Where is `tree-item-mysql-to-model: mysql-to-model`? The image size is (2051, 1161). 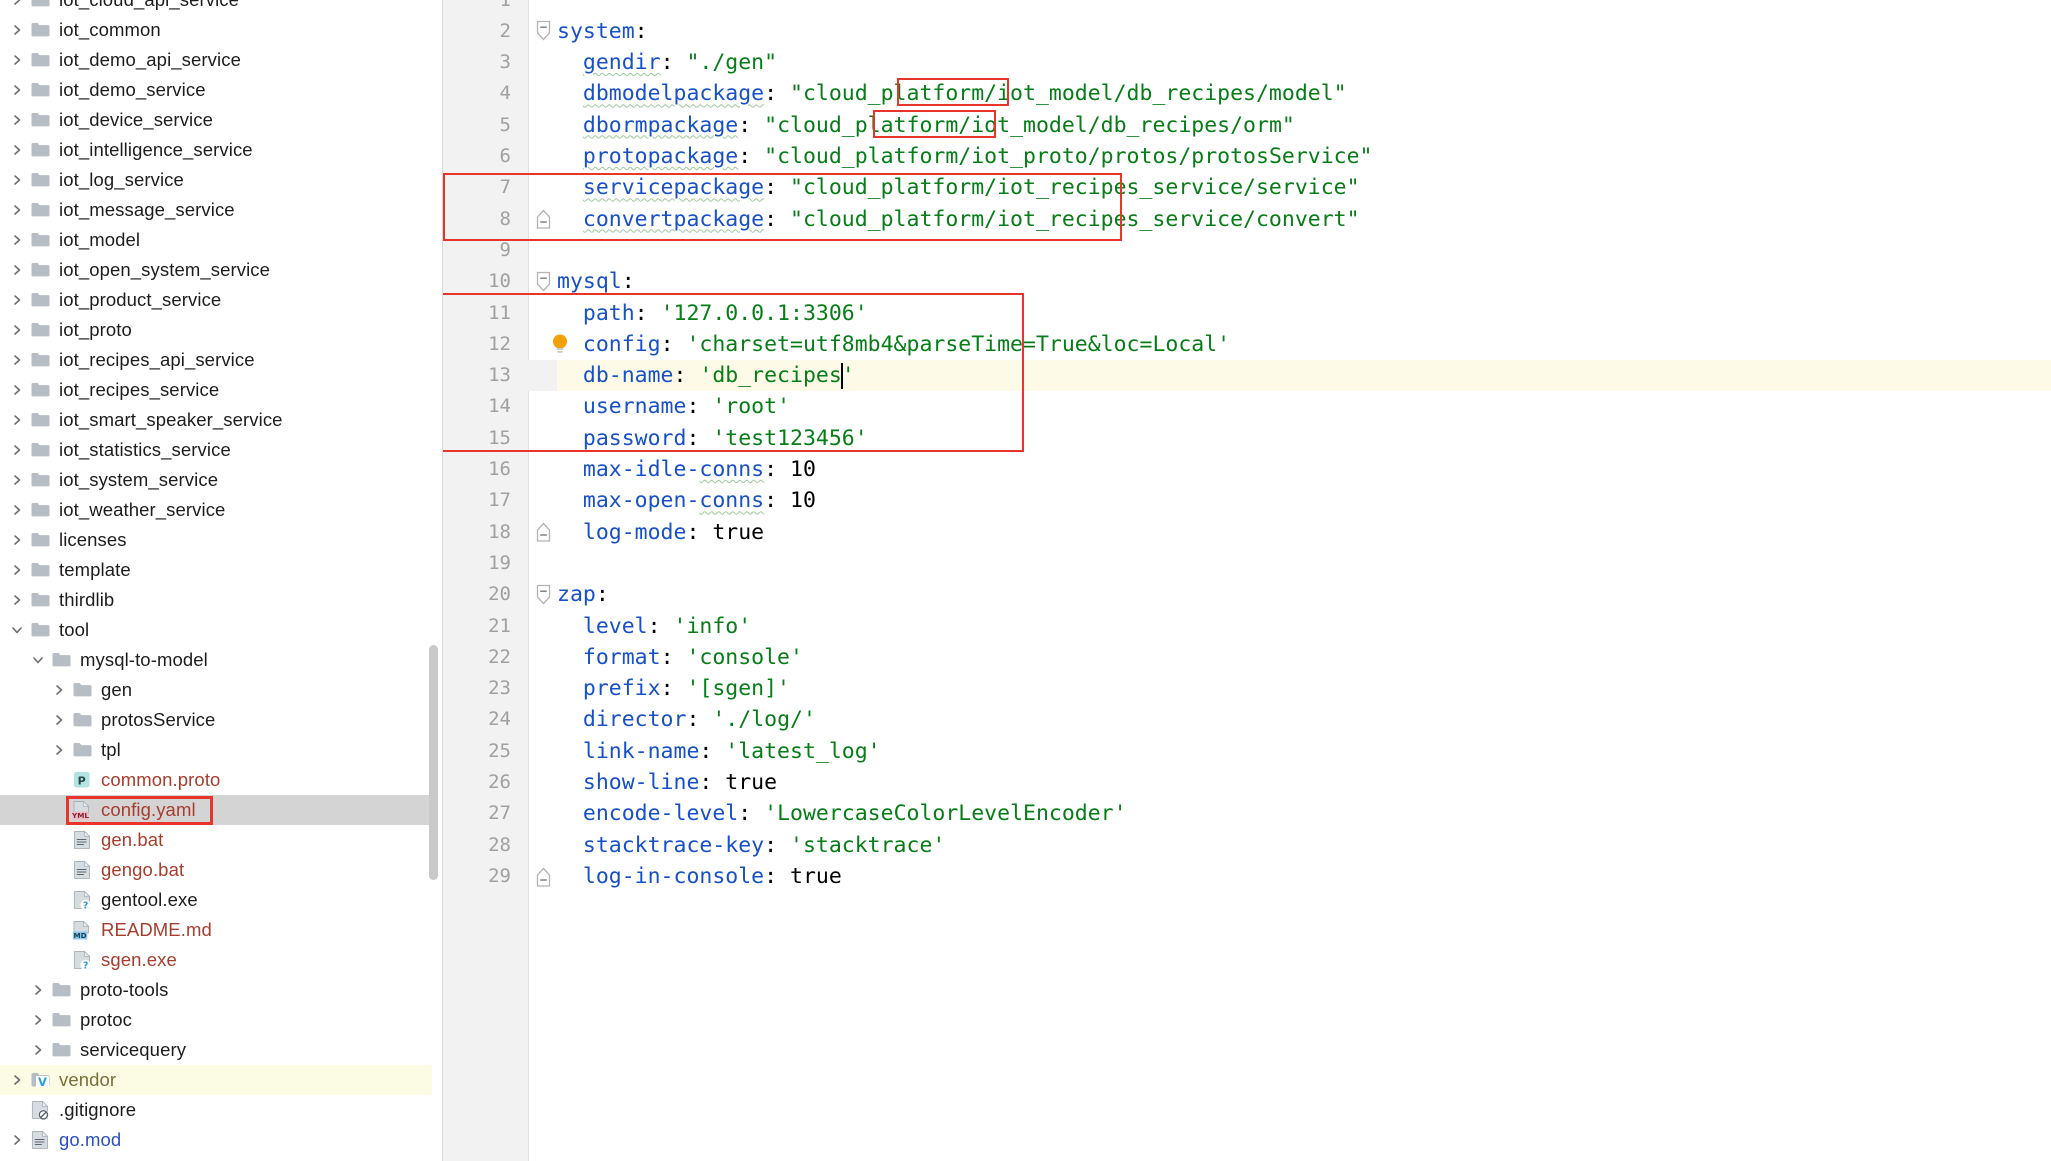 tree-item-mysql-to-model: mysql-to-model is located at coordinates (216, 660).